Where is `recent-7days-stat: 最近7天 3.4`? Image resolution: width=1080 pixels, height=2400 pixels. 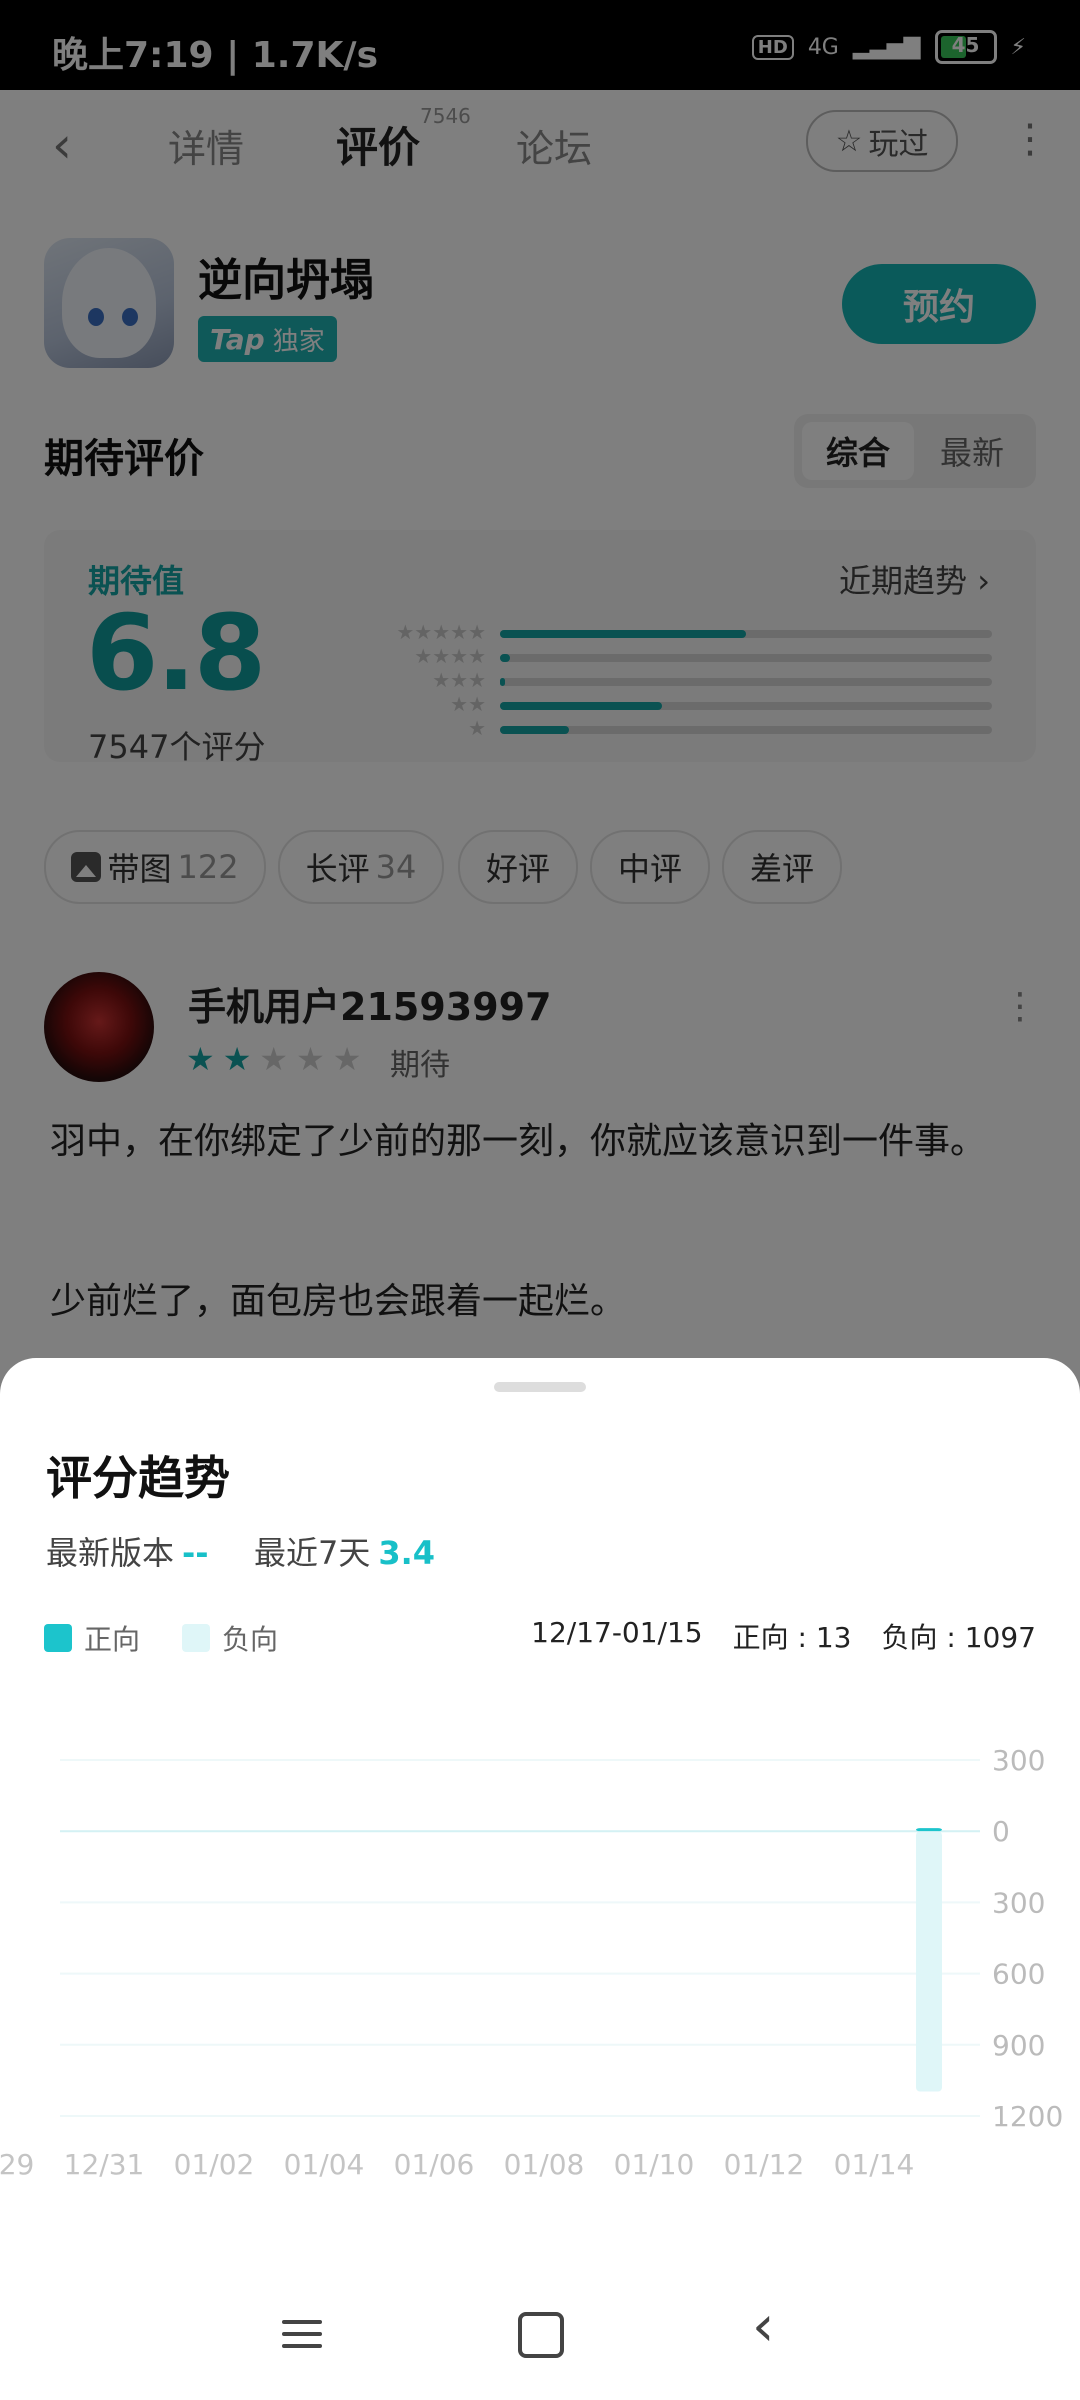
recent-7days-stat: 最近7天 3.4 is located at coordinates (344, 1551).